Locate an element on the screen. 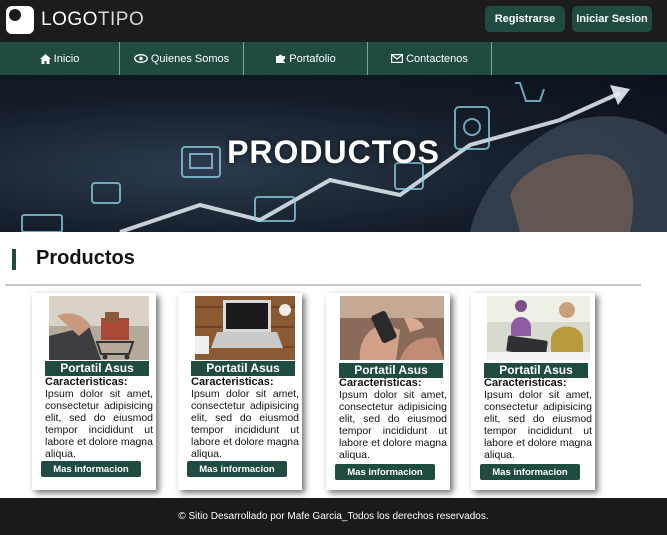 The image size is (667, 535). logo-icon is located at coordinates (20, 20).